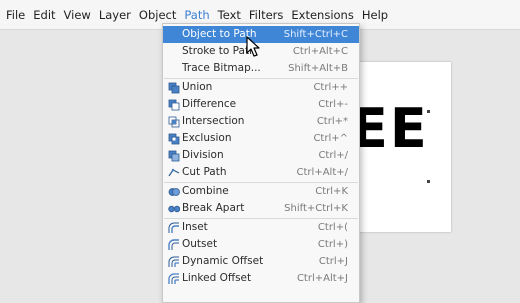  What do you see at coordinates (266, 15) in the screenshot?
I see `menu-filters: Filters` at bounding box center [266, 15].